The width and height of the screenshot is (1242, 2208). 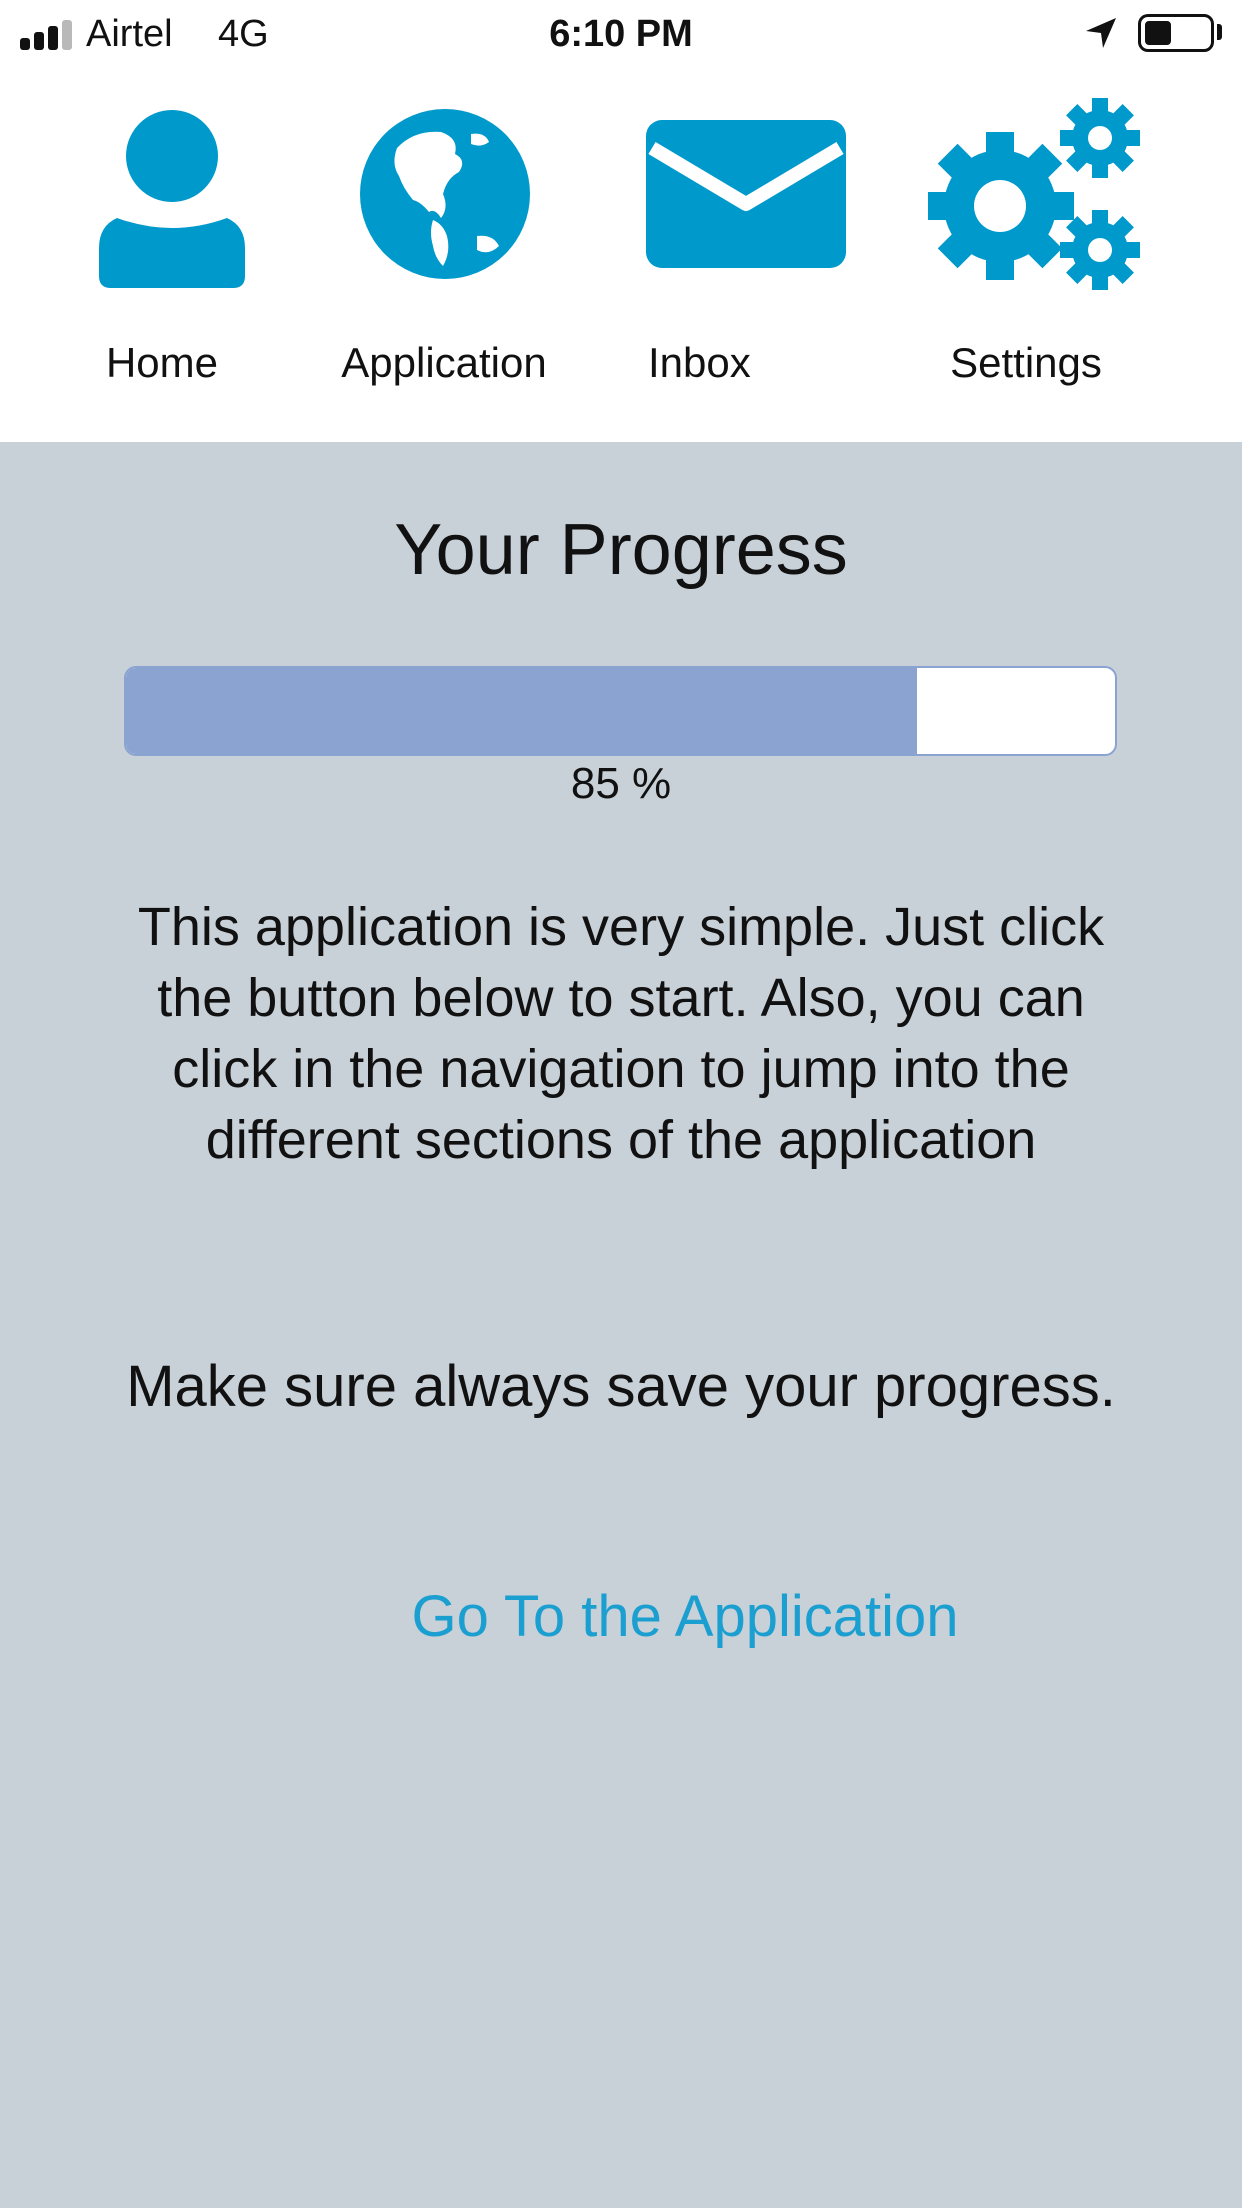 What do you see at coordinates (1219, 32) in the screenshot?
I see `battery-nub` at bounding box center [1219, 32].